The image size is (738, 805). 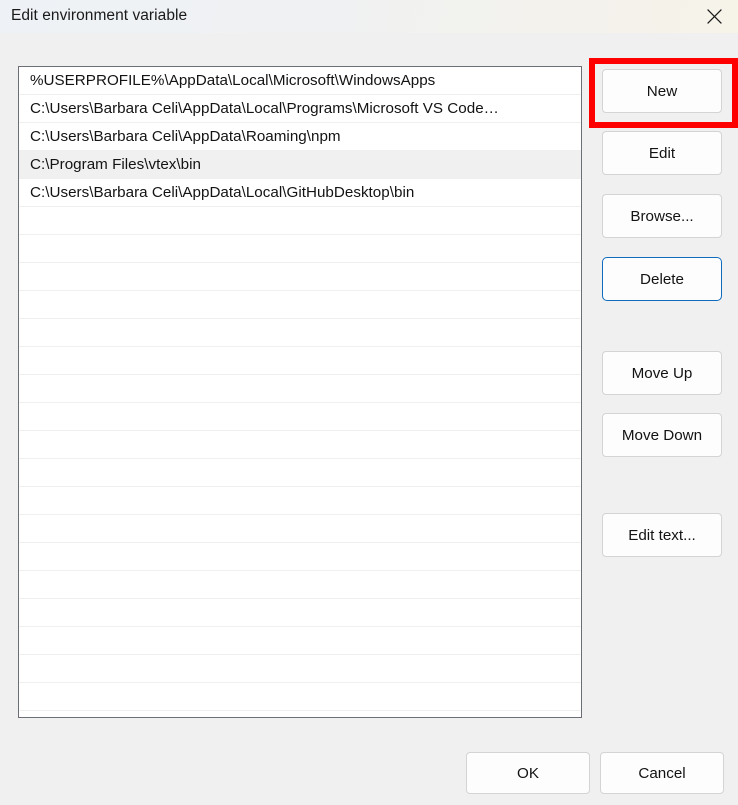 What do you see at coordinates (662, 373) in the screenshot?
I see `move-up-button: Move Up` at bounding box center [662, 373].